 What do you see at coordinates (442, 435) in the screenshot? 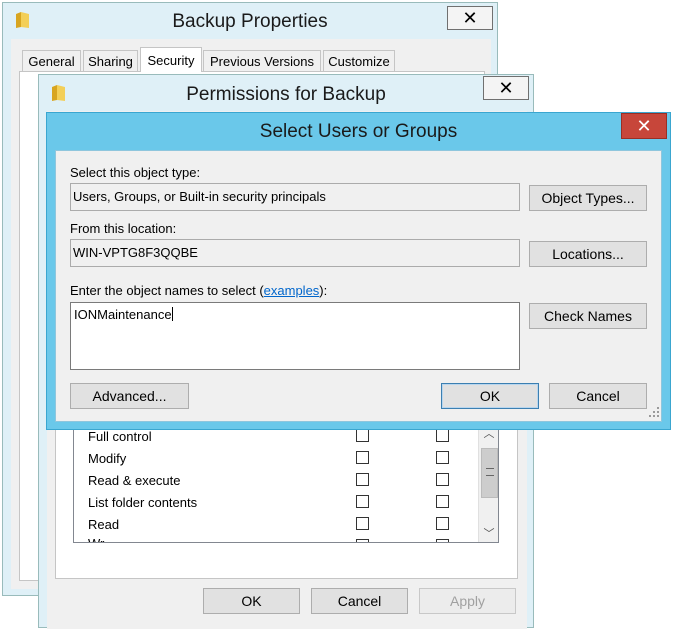
I see `full-control-deny-checkbox` at bounding box center [442, 435].